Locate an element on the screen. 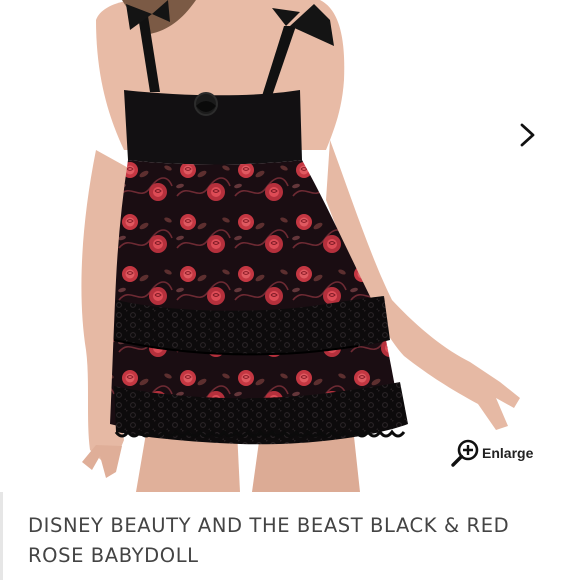  next-image-button is located at coordinates (528, 135).